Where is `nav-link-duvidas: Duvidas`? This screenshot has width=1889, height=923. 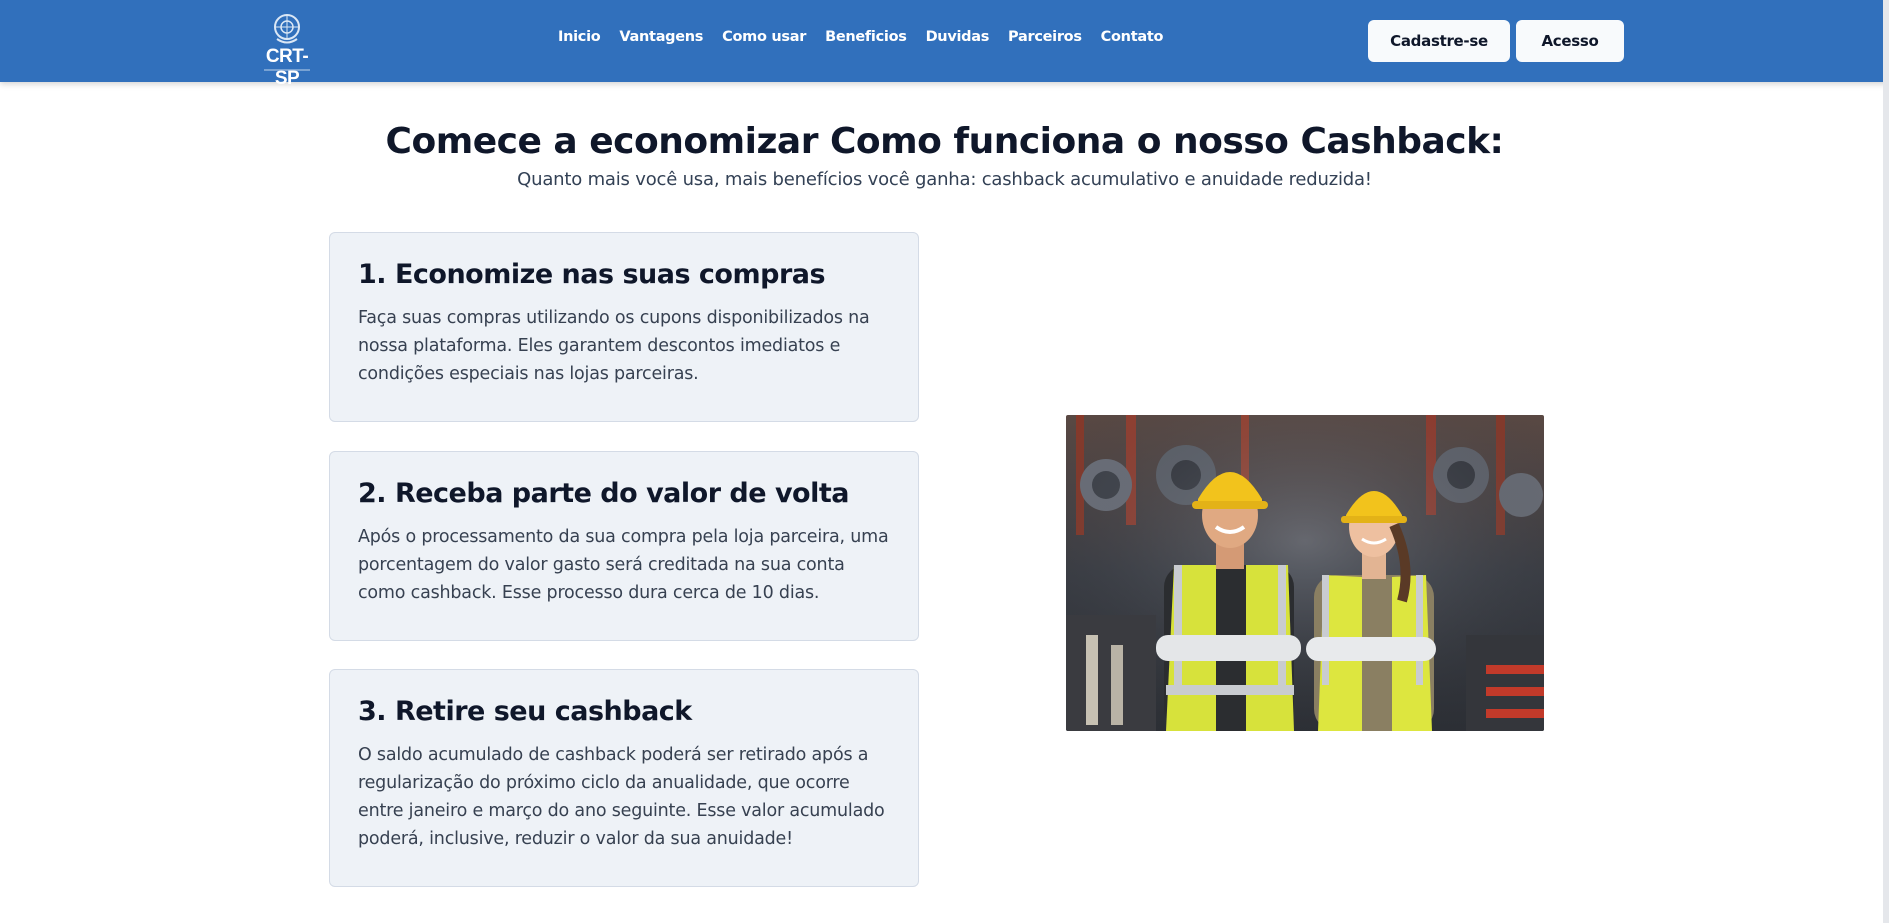
nav-link-duvidas: Duvidas is located at coordinates (958, 41).